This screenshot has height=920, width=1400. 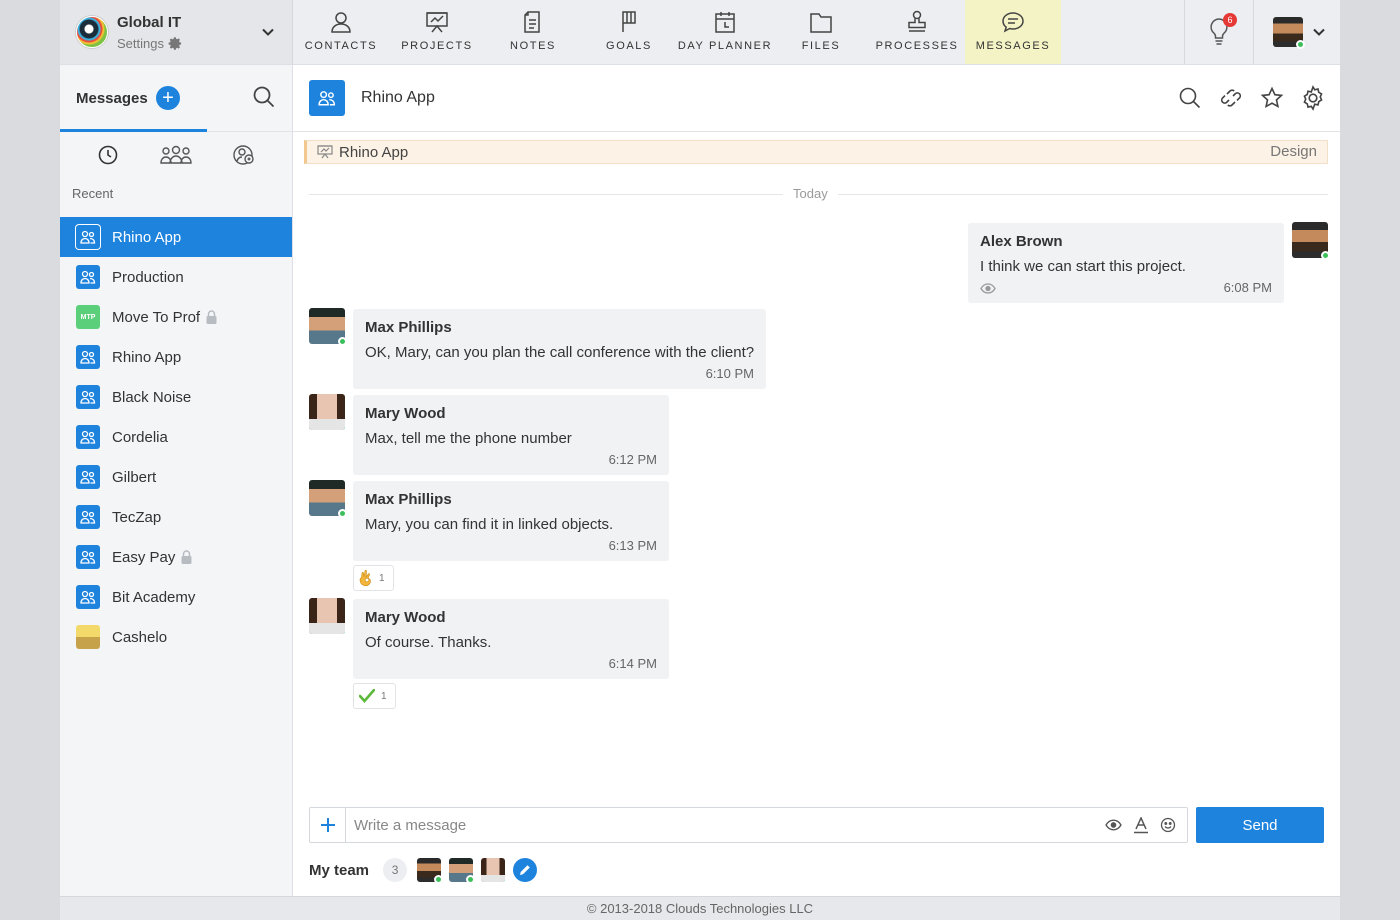 I want to click on projects-icon, so click(x=437, y=22).